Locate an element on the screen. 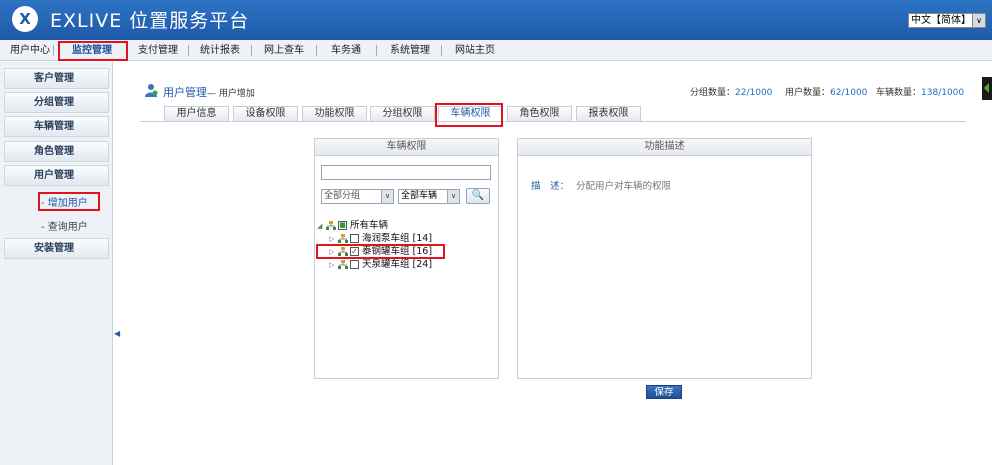 The width and height of the screenshot is (992, 465). vehicle-count: 车辆数量：138/1000 is located at coordinates (920, 91).